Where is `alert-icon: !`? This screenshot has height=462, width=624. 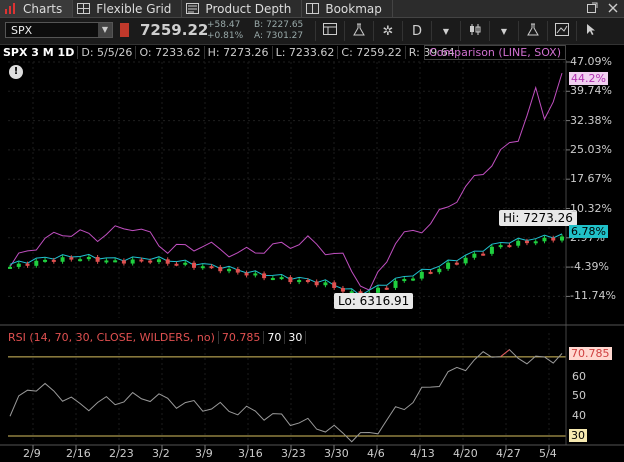 alert-icon: ! is located at coordinates (16, 72).